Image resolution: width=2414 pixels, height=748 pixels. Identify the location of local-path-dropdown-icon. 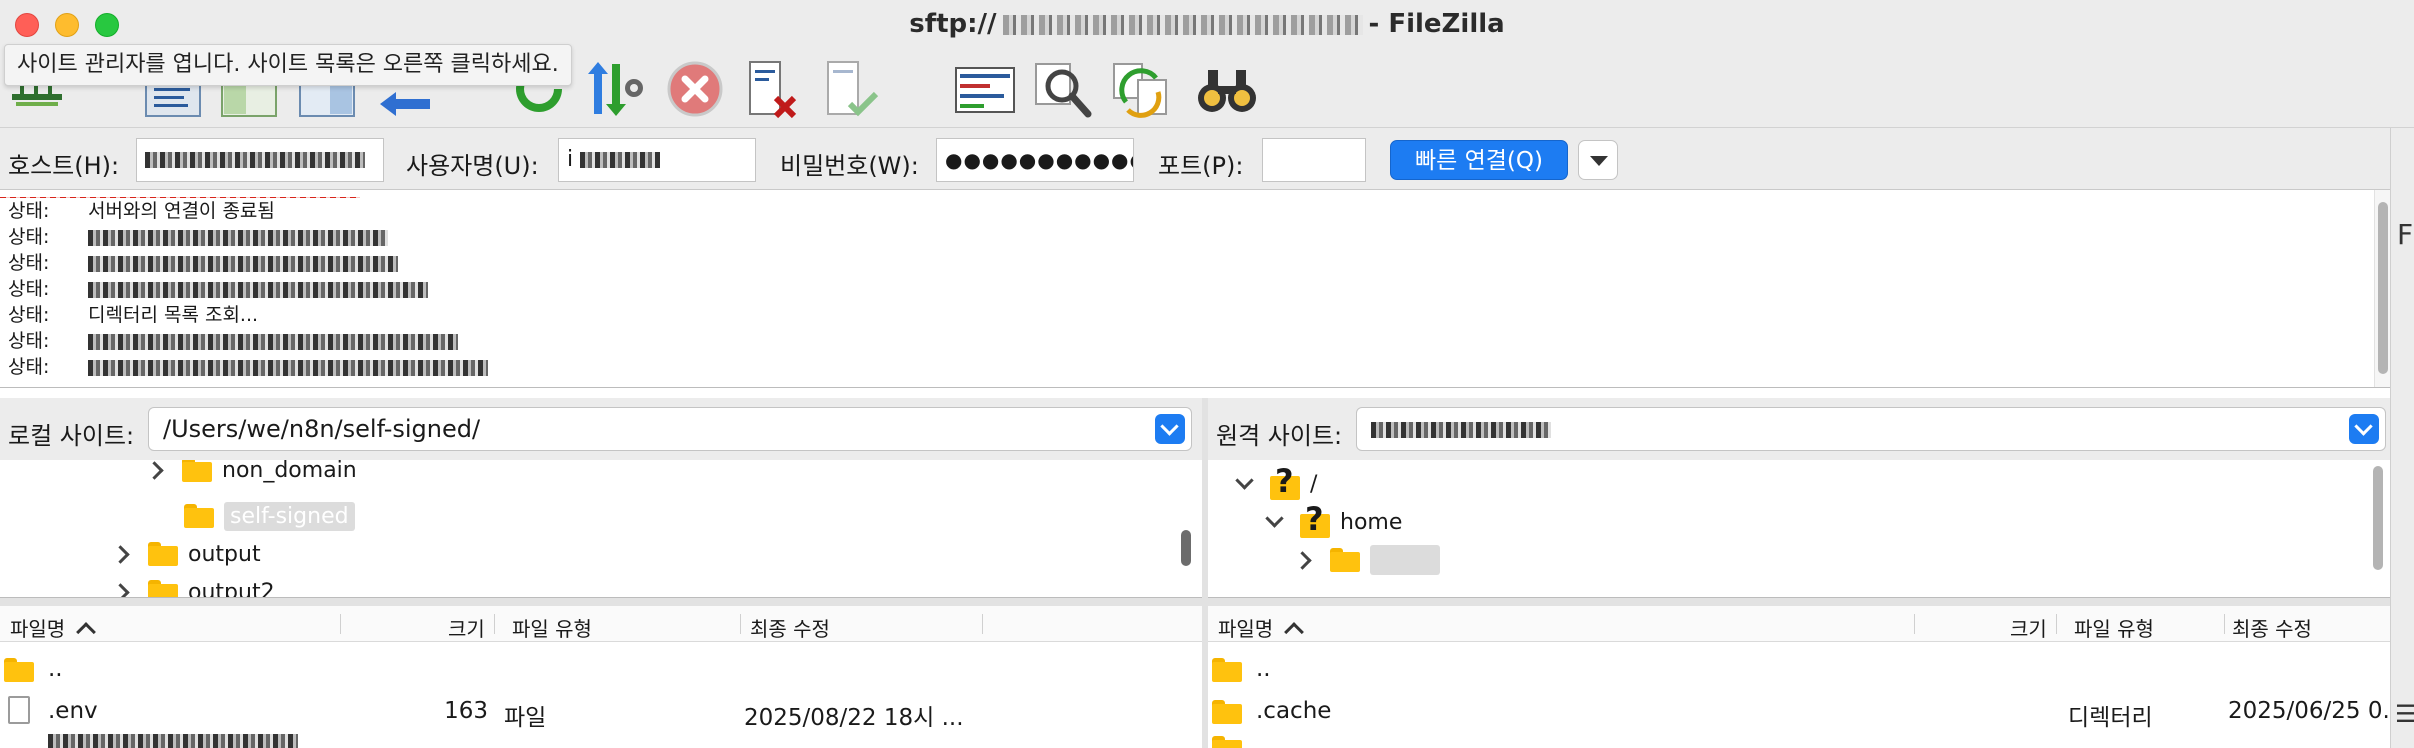
(1170, 429).